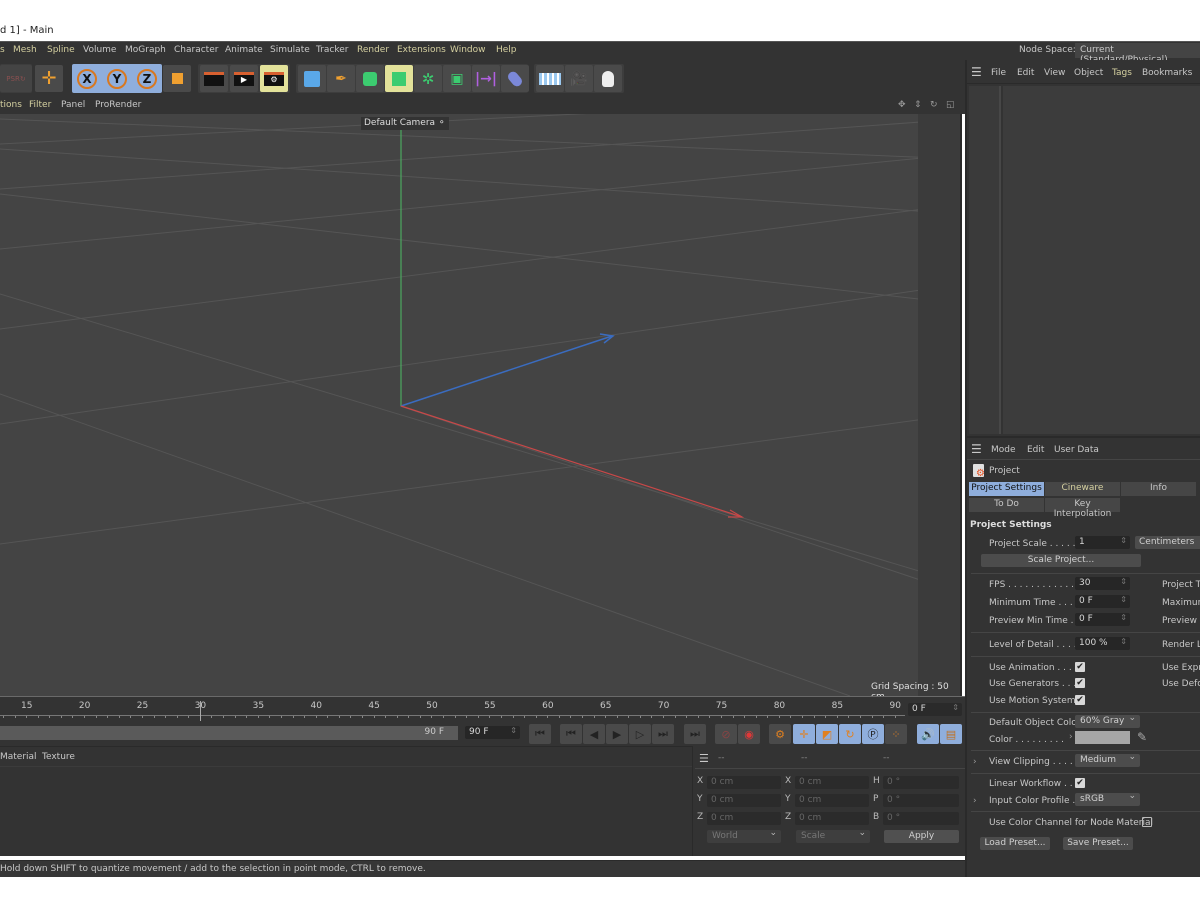  Describe the element at coordinates (1080, 700) in the screenshot. I see `use-motion-checkbox: ✔` at that location.